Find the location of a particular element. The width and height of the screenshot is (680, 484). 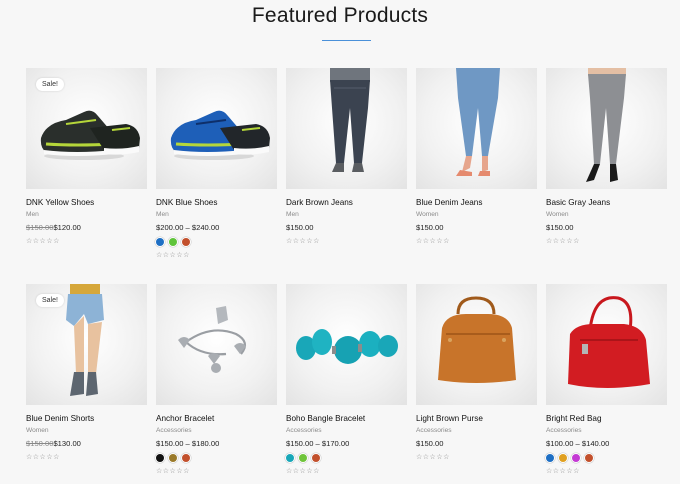

product-name: Blue Denim Shorts is located at coordinates (86, 419).